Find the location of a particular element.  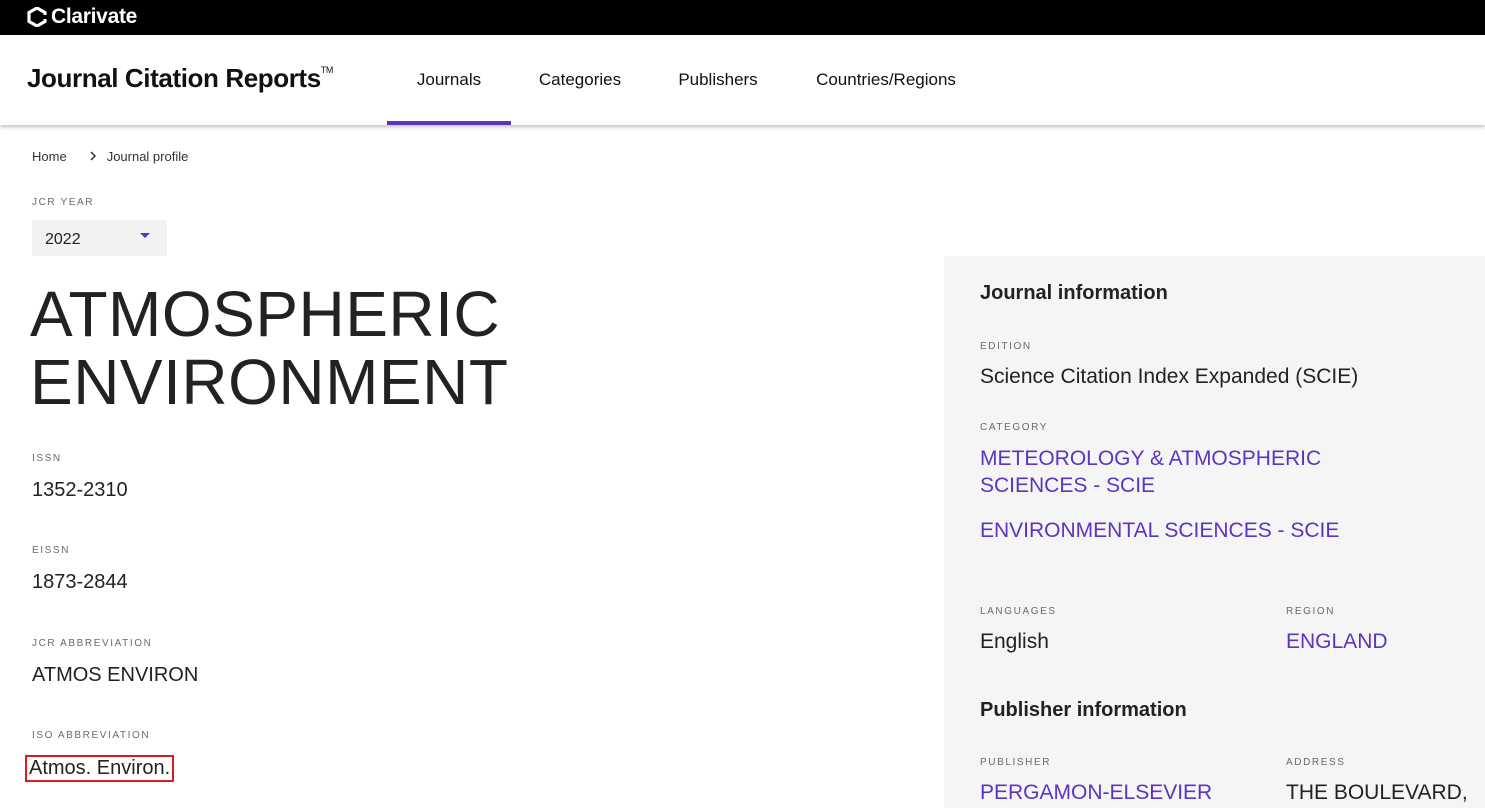

nav-tab-publishers: Publishers is located at coordinates (718, 80).